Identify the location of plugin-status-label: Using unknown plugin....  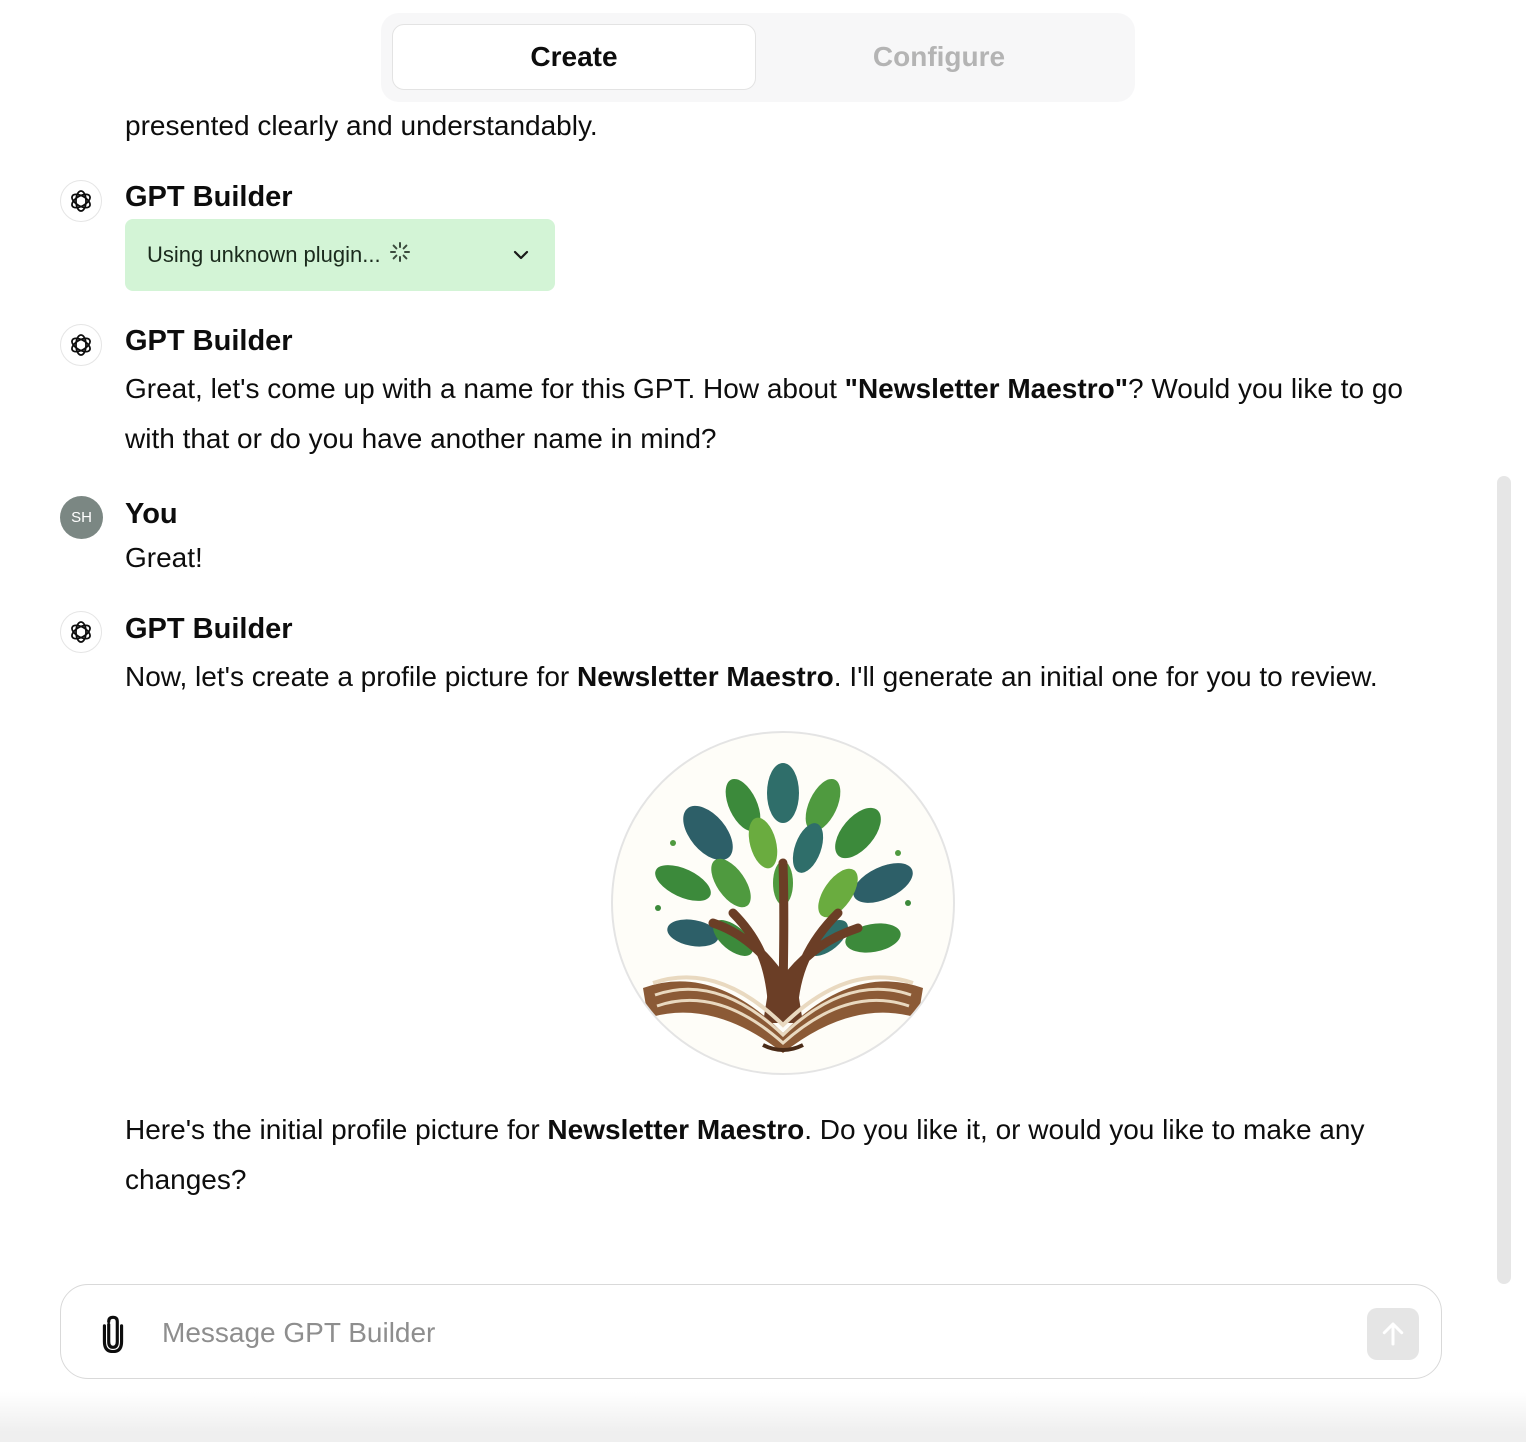
(264, 254).